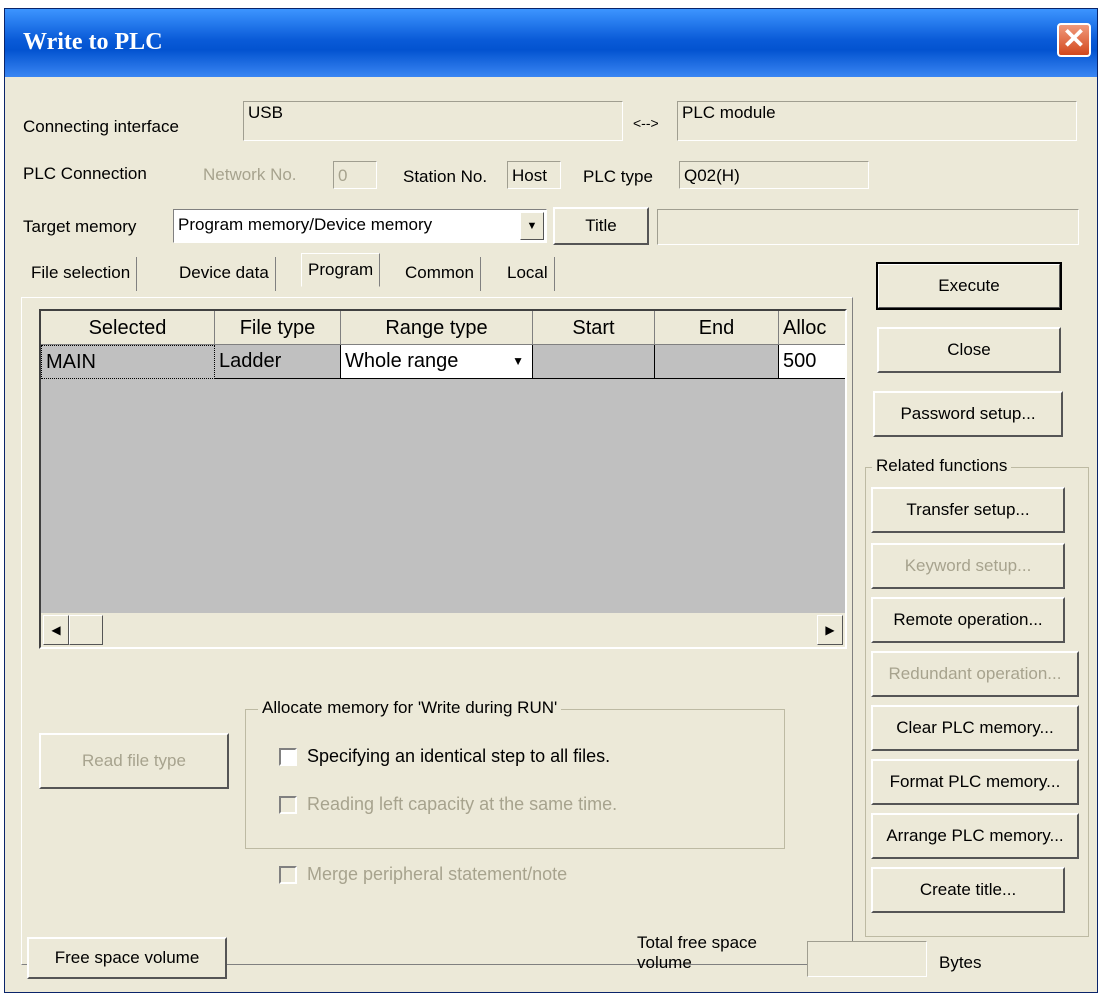  What do you see at coordinates (960, 962) in the screenshot?
I see `bytes-label: Bytes` at bounding box center [960, 962].